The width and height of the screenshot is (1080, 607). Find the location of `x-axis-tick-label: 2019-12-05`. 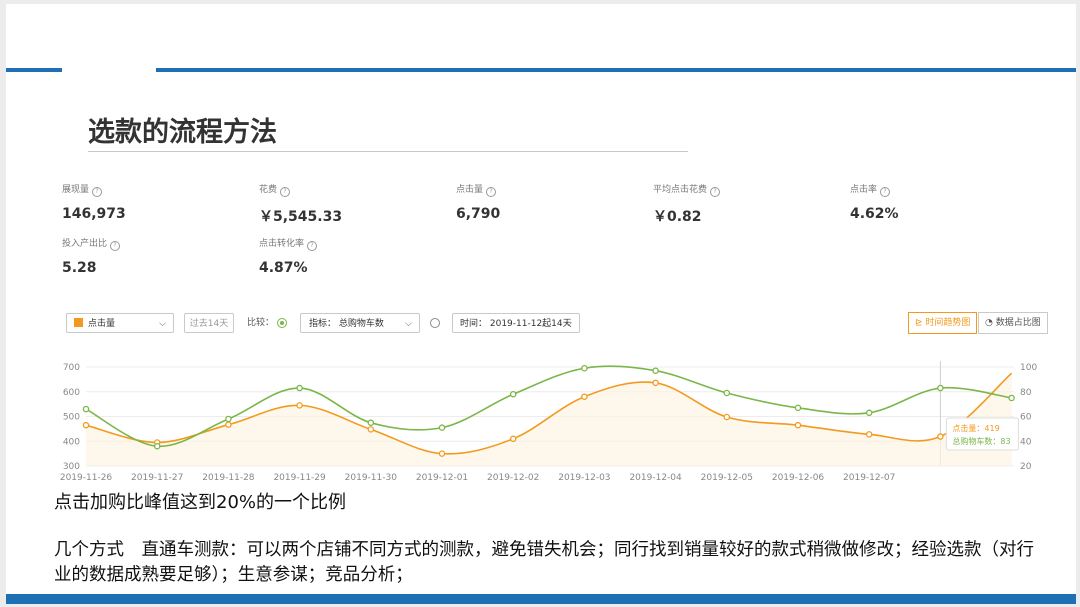

x-axis-tick-label: 2019-12-05 is located at coordinates (727, 478).